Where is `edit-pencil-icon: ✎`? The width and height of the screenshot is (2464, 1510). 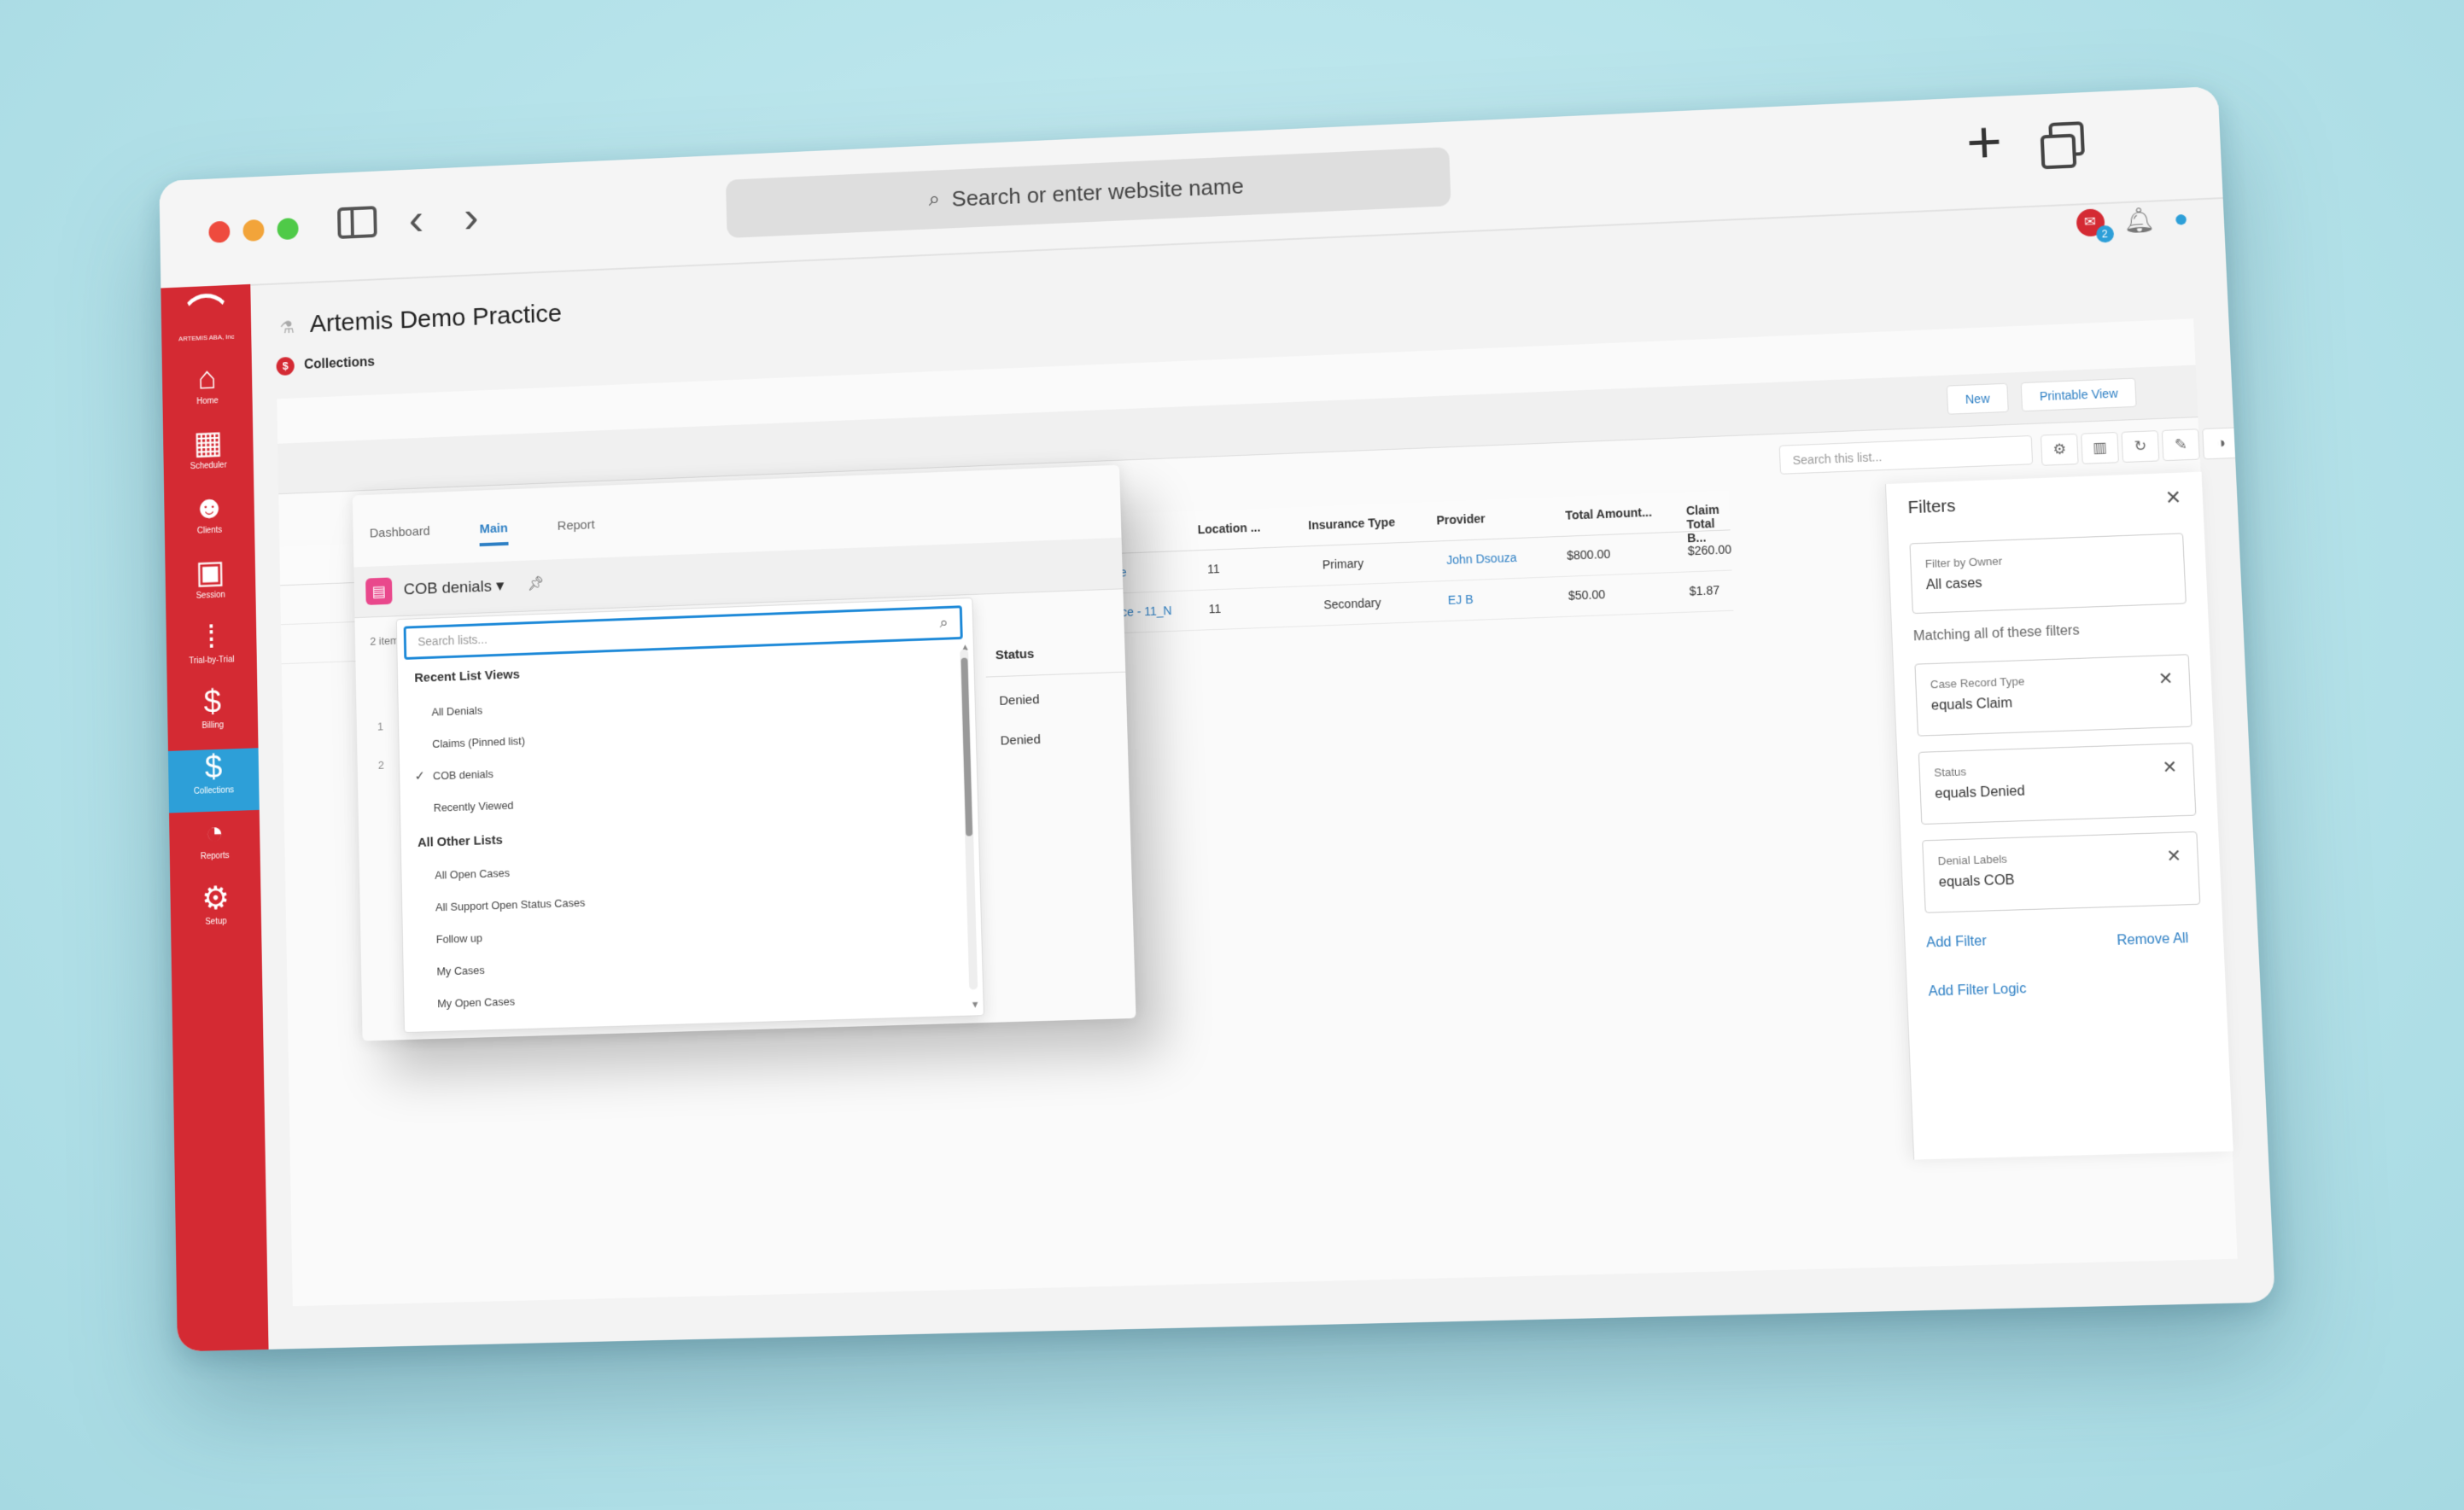
edit-pencil-icon: ✎ is located at coordinates (2180, 445).